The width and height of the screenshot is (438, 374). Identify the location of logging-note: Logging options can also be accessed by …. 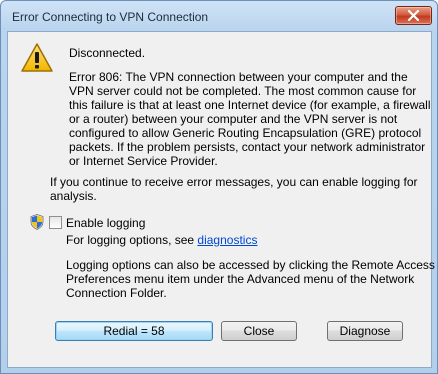
(250, 279).